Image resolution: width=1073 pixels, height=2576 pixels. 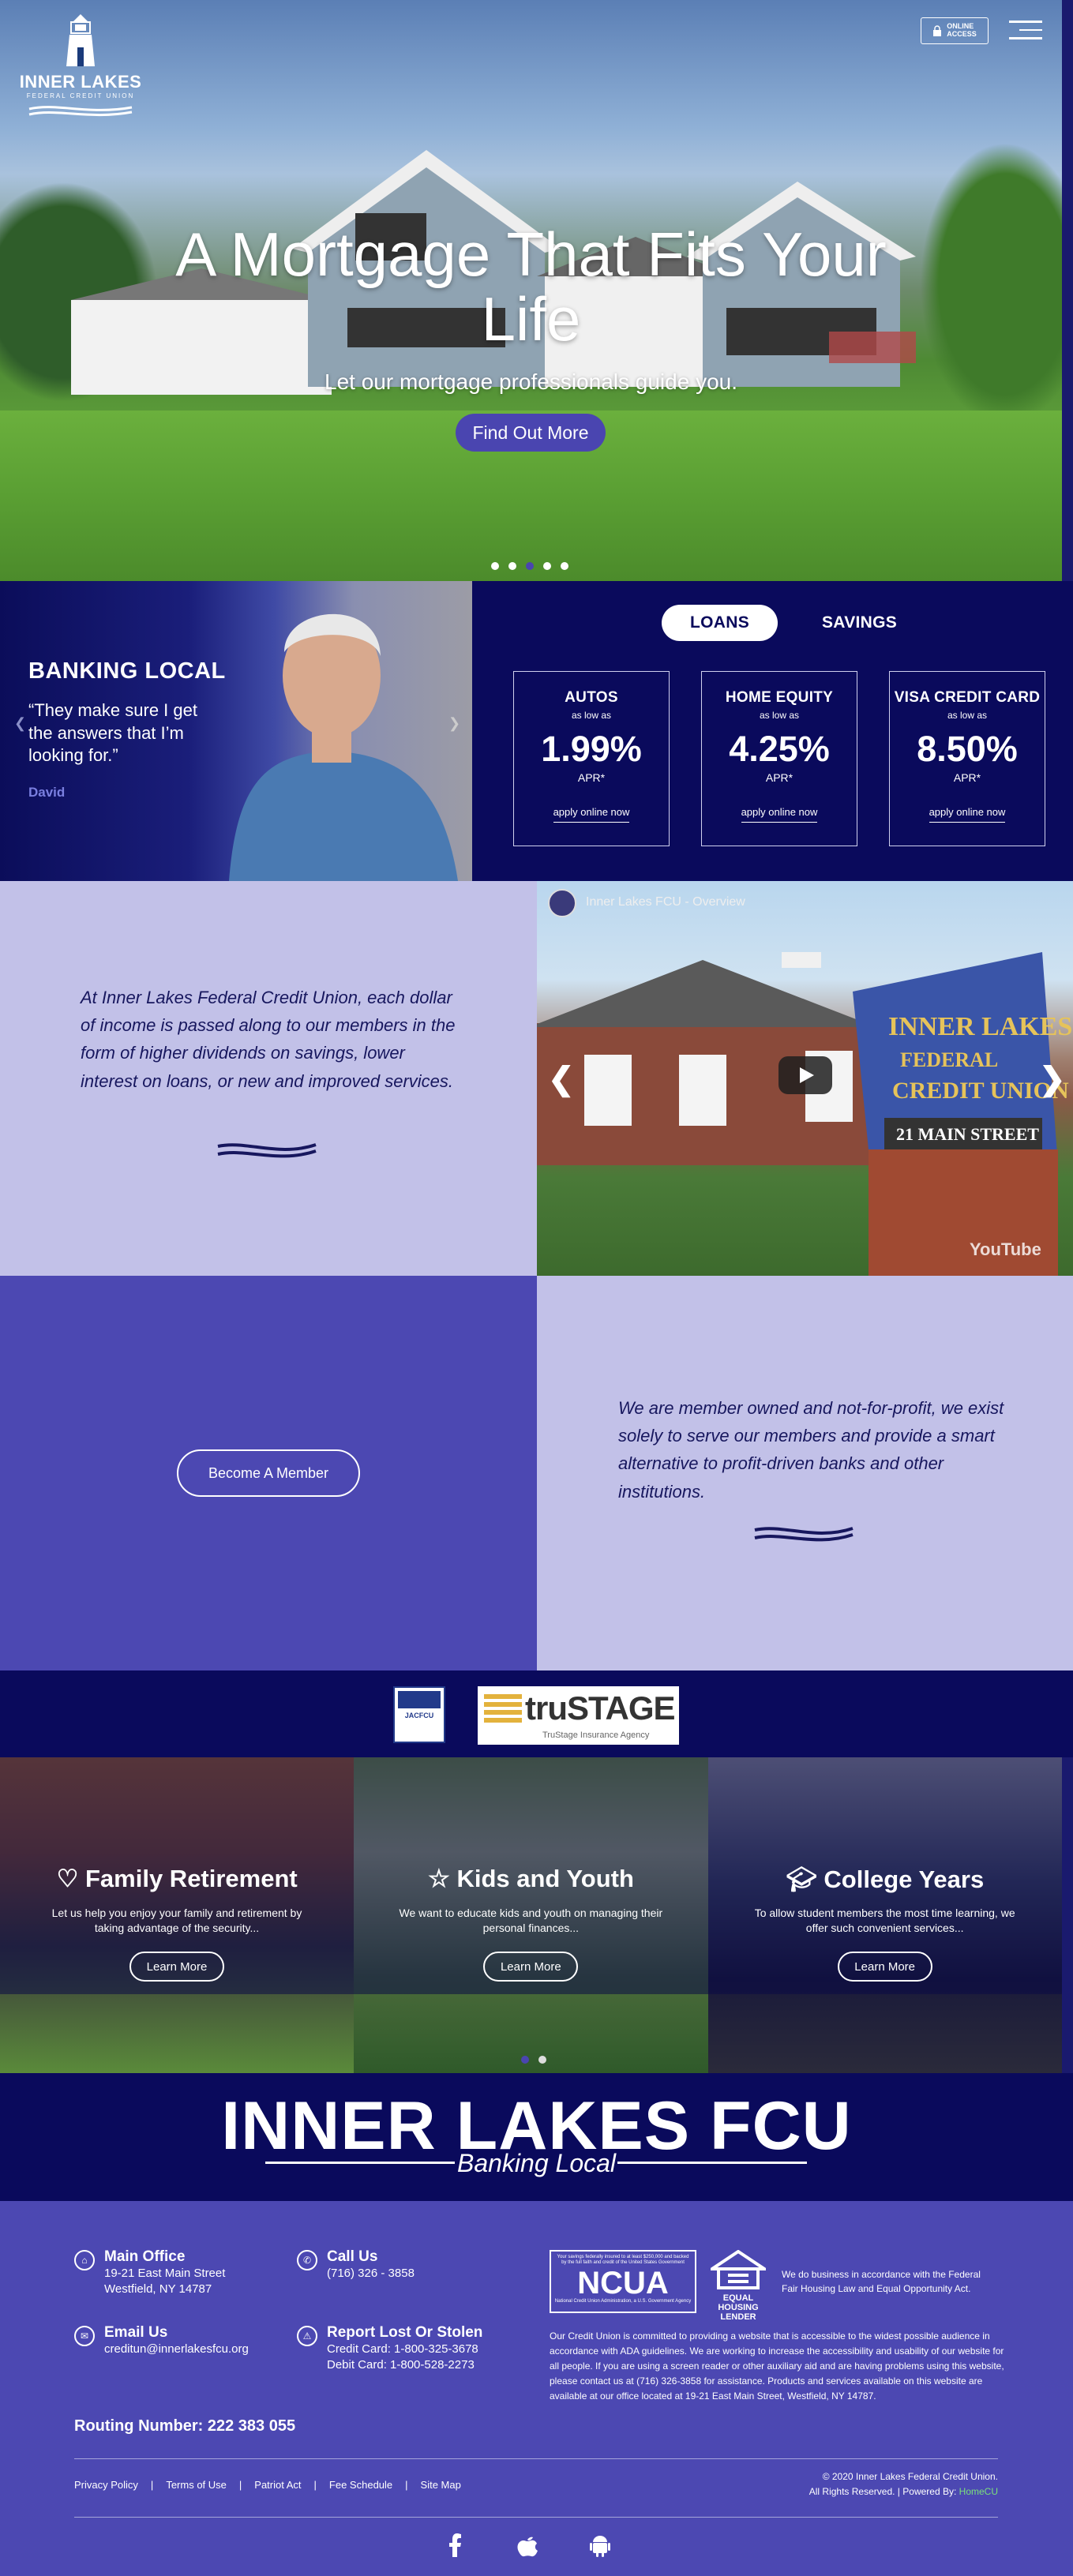 What do you see at coordinates (454, 723) in the screenshot?
I see `testimonial-next-arrow: ❯` at bounding box center [454, 723].